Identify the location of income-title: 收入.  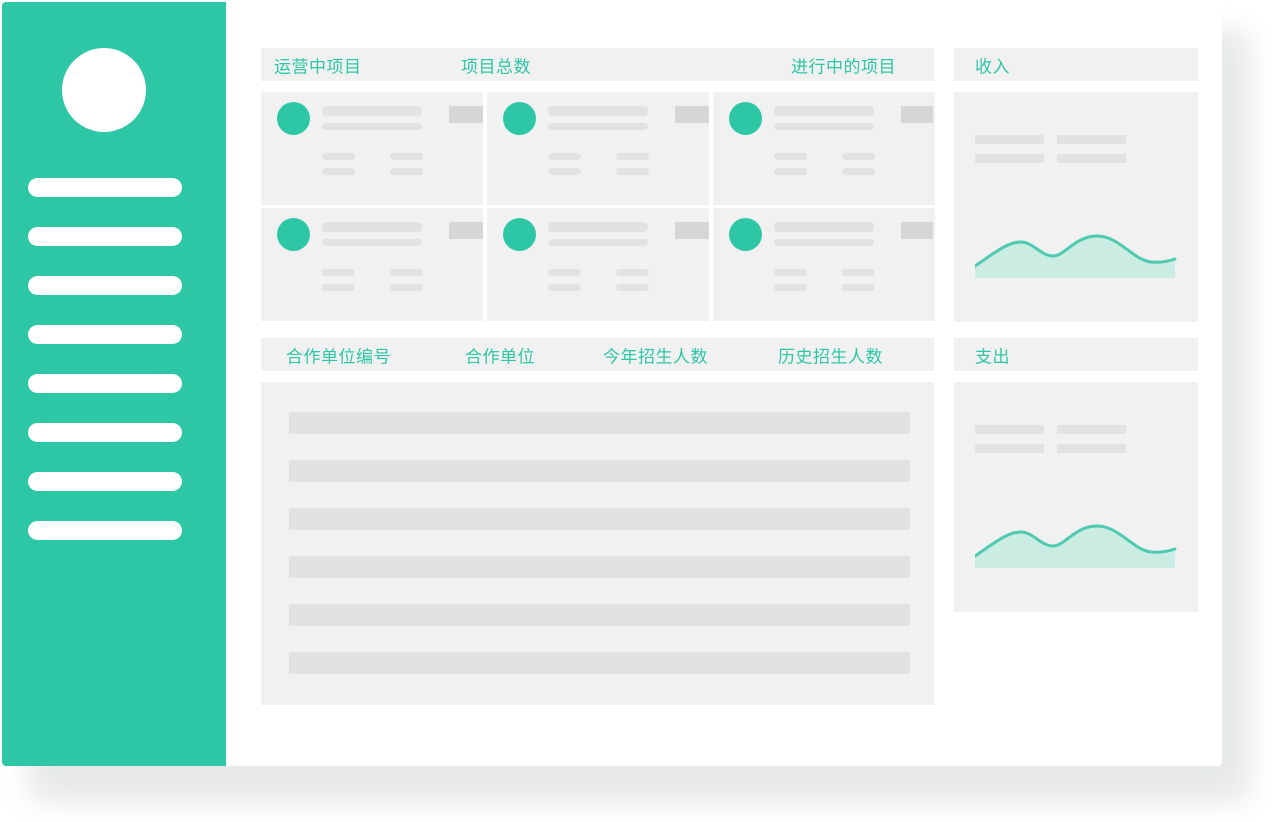
(992, 64).